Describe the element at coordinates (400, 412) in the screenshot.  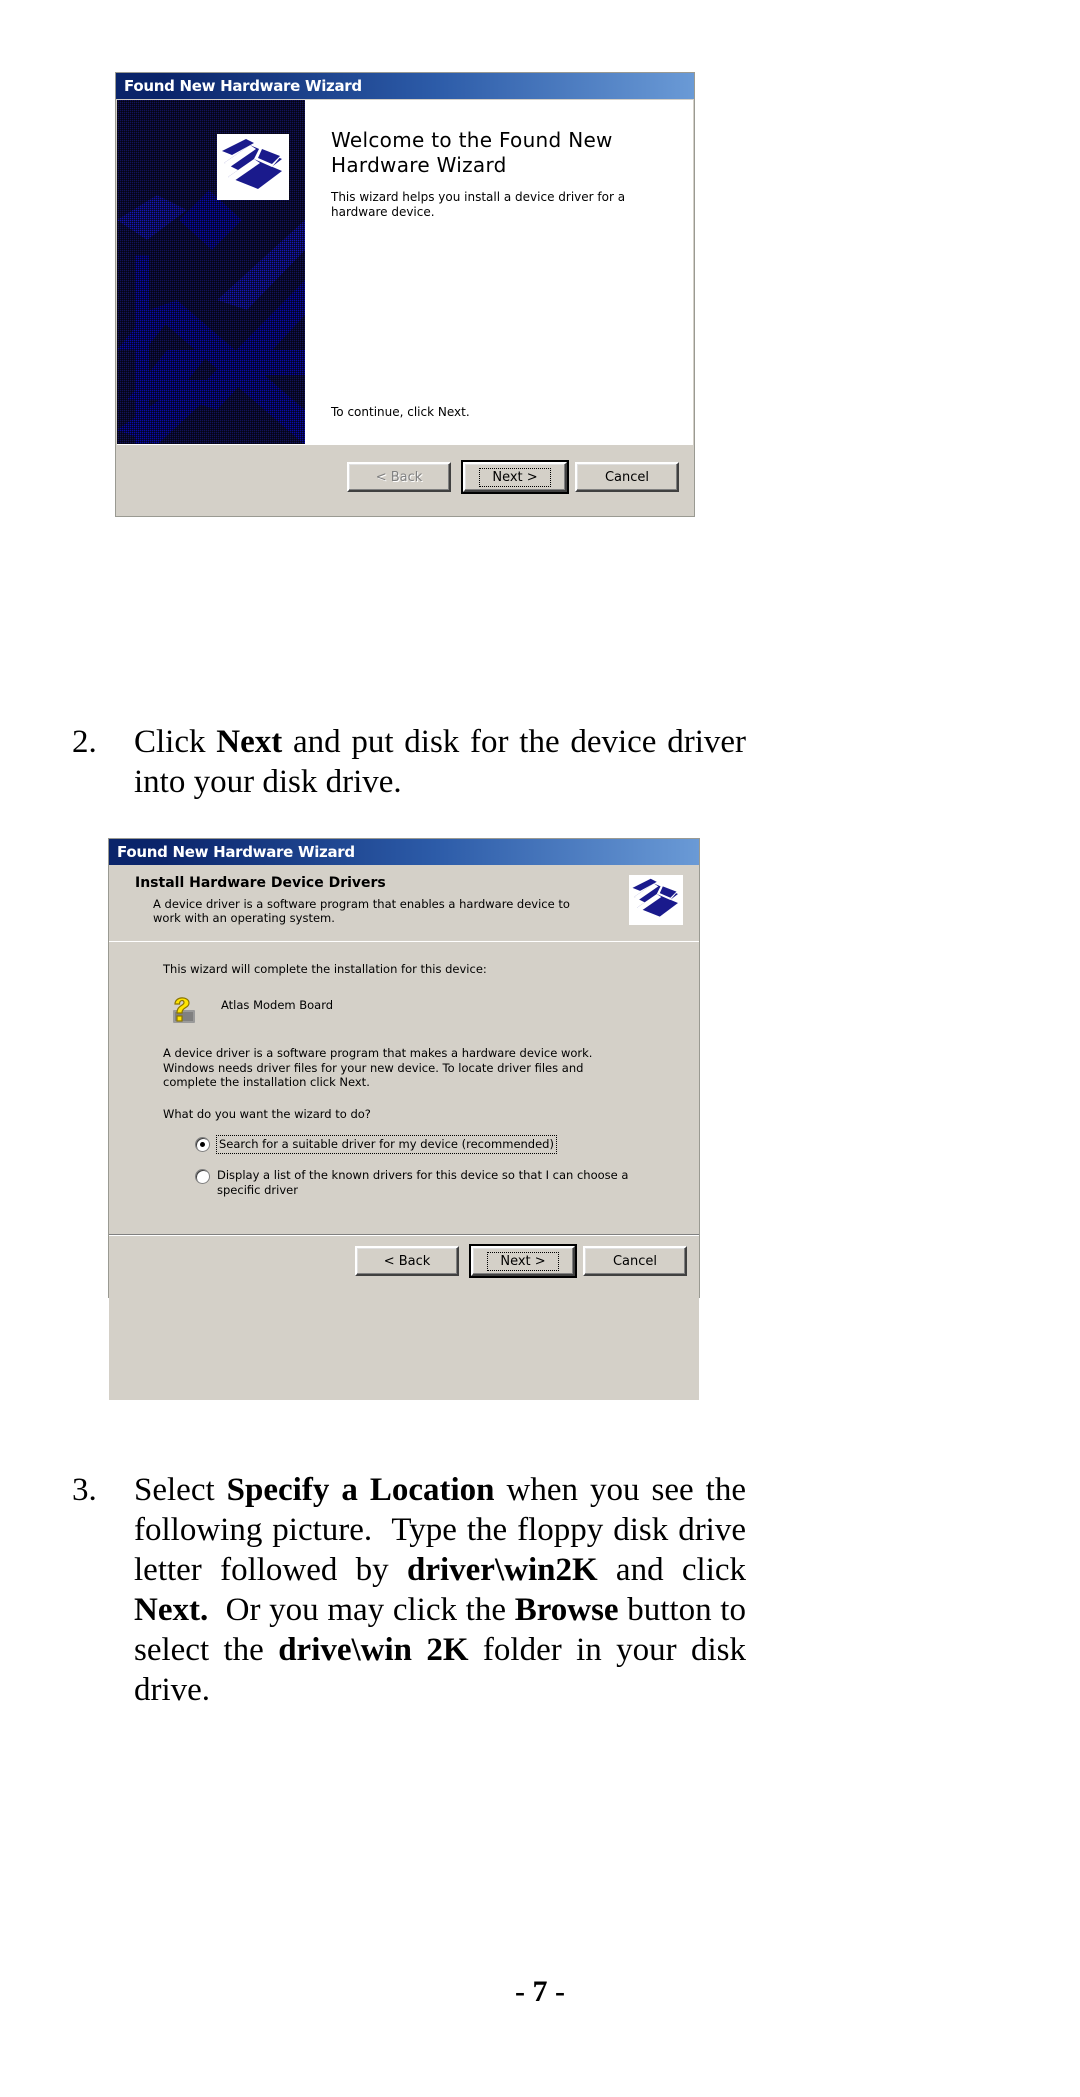
I see `welcome-continue-text: To continue, click Next.` at that location.